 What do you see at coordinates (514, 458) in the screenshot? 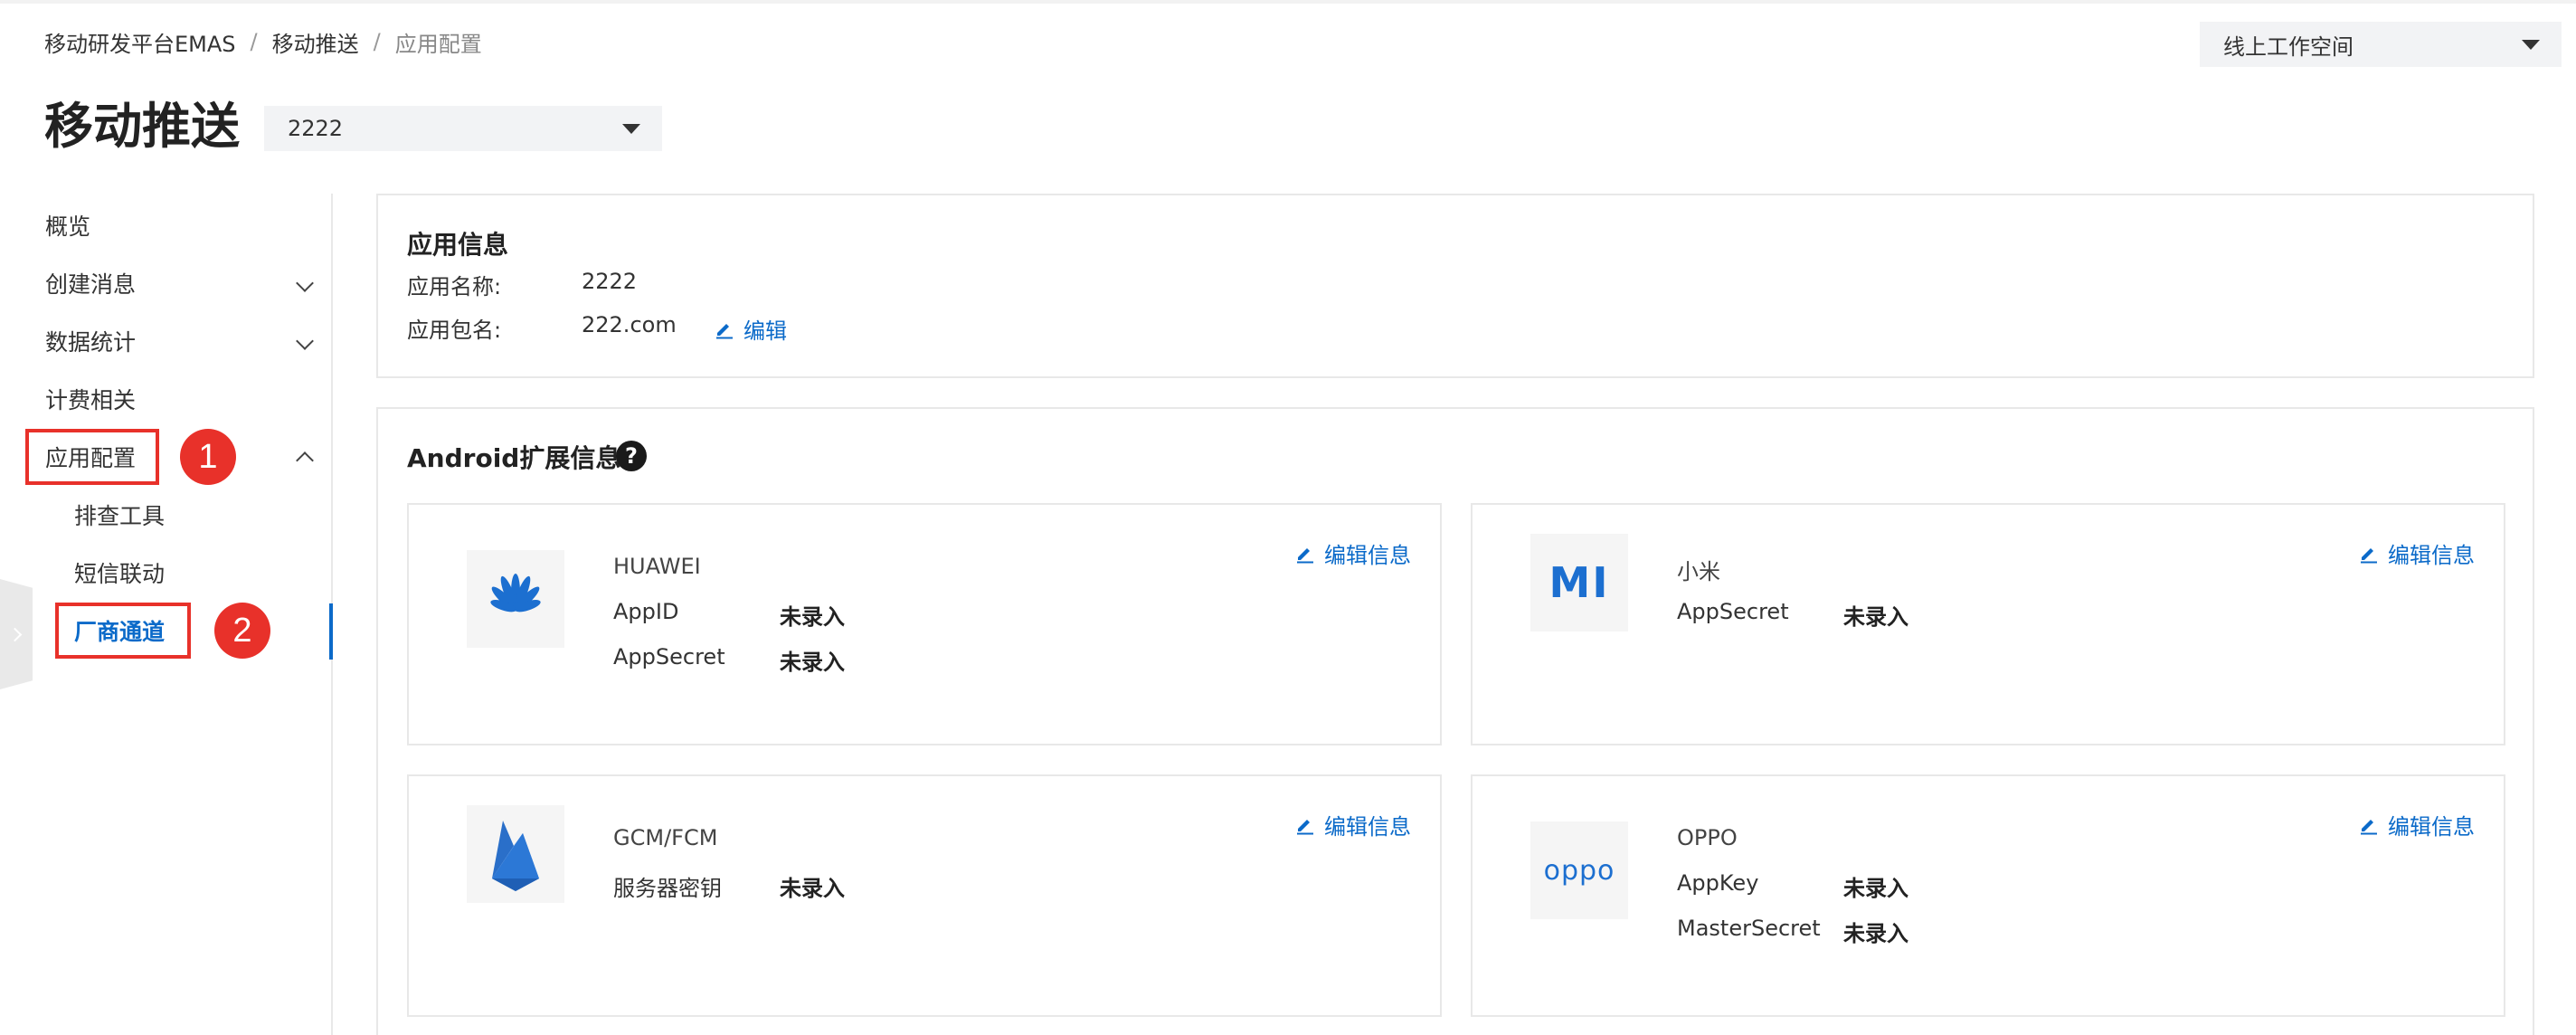
I see `android-info-title: Android扩展信息` at bounding box center [514, 458].